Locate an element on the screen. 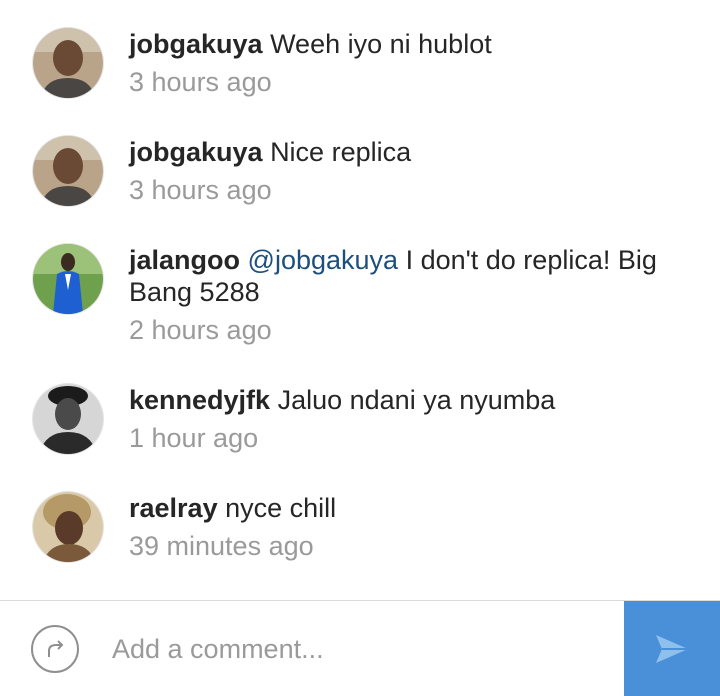 This screenshot has height=696, width=720. send-button is located at coordinates (672, 648).